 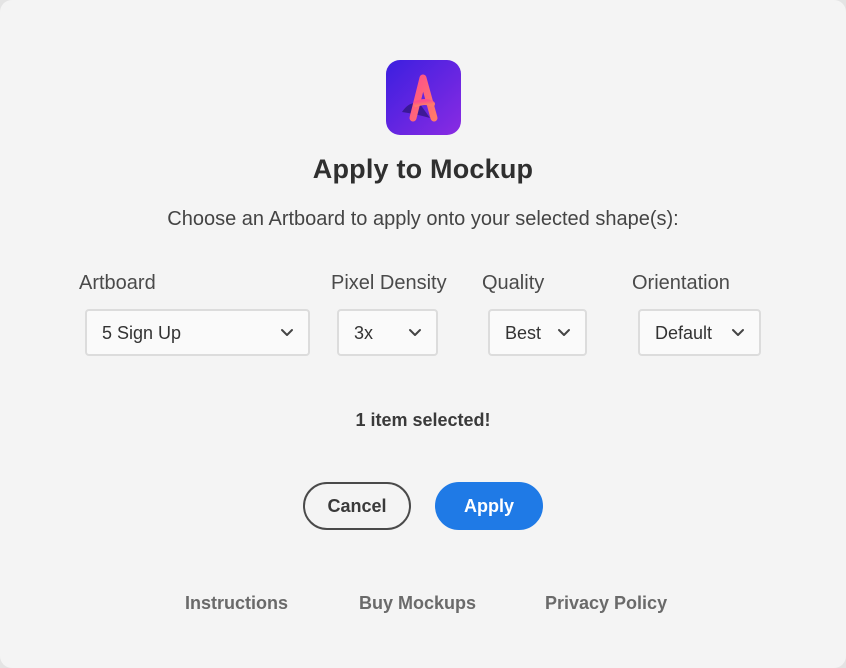 What do you see at coordinates (423, 169) in the screenshot?
I see `dialog-title: Apply to Mockup` at bounding box center [423, 169].